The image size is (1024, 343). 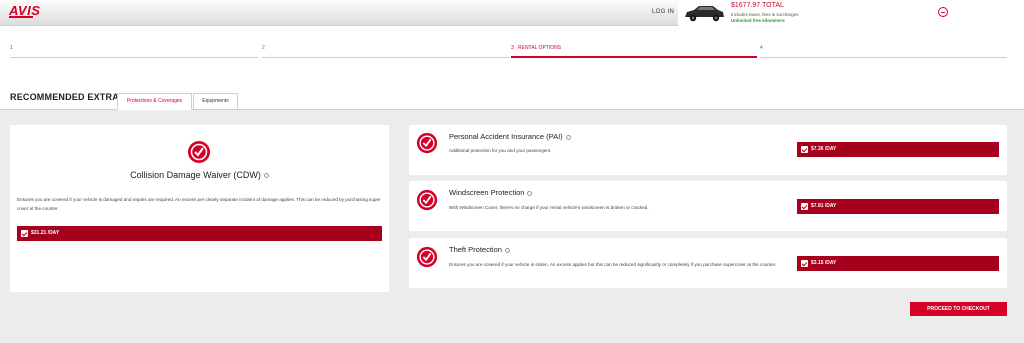 I want to click on windscreen-price: $7.81 /DAY, so click(x=824, y=206).